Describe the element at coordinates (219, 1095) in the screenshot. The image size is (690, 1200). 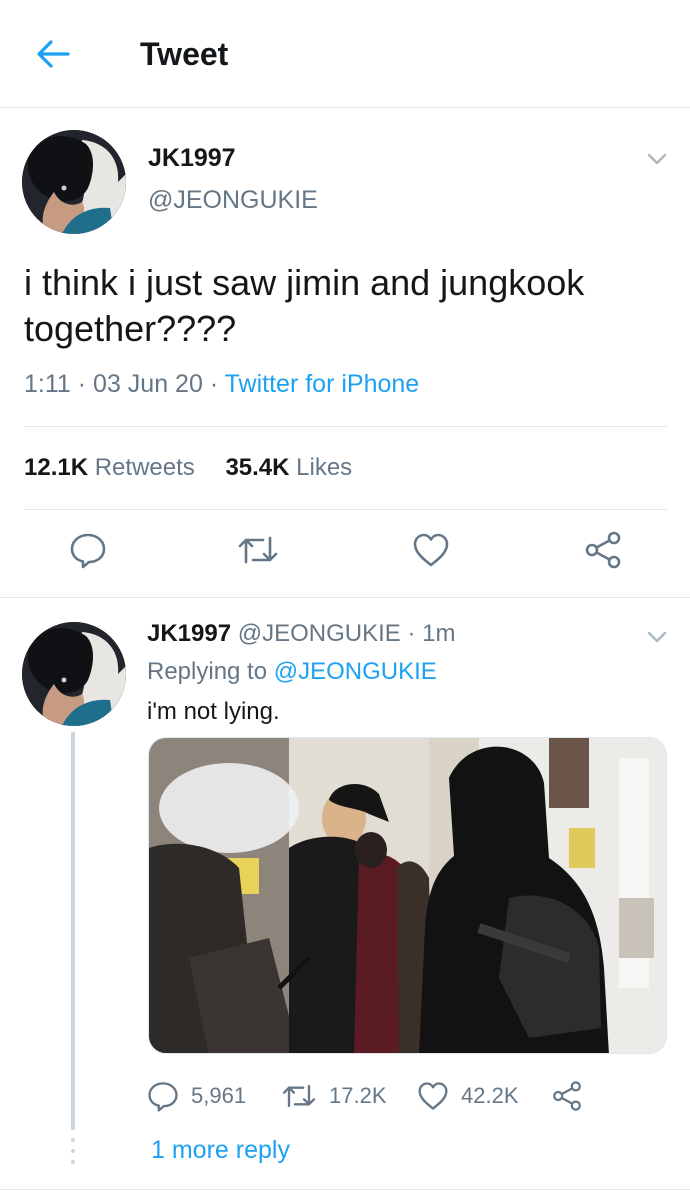
I see `reply-count: 5,961` at that location.